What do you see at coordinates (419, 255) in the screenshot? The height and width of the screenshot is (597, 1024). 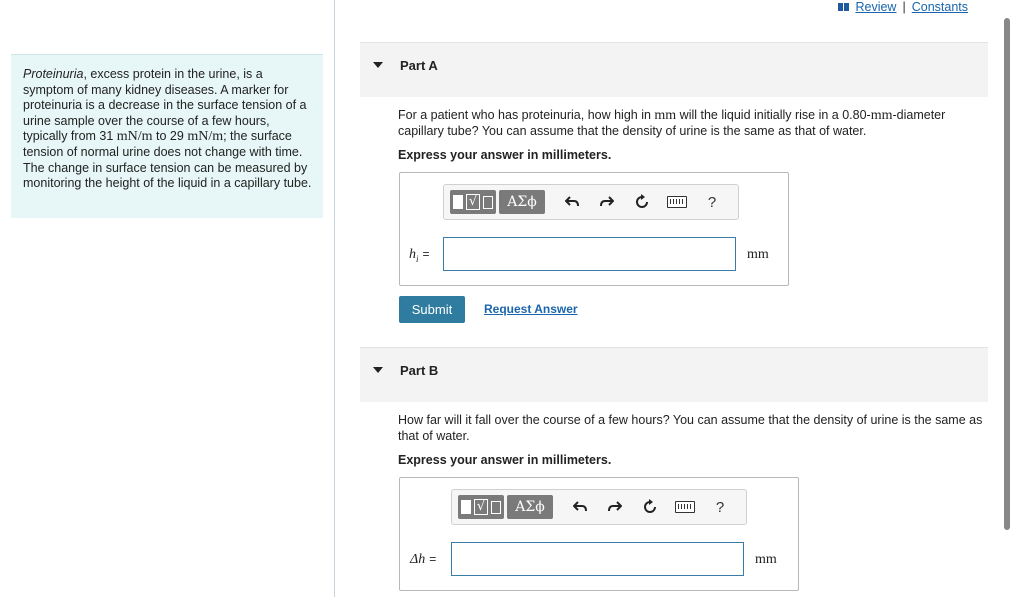 I see `part-a-variable-label: hi =` at bounding box center [419, 255].